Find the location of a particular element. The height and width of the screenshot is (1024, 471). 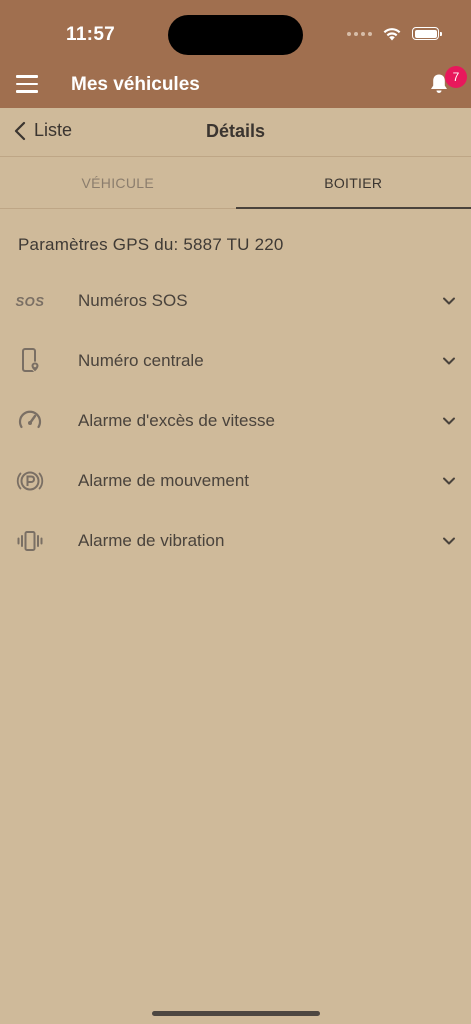

page-title: Détails is located at coordinates (235, 131).